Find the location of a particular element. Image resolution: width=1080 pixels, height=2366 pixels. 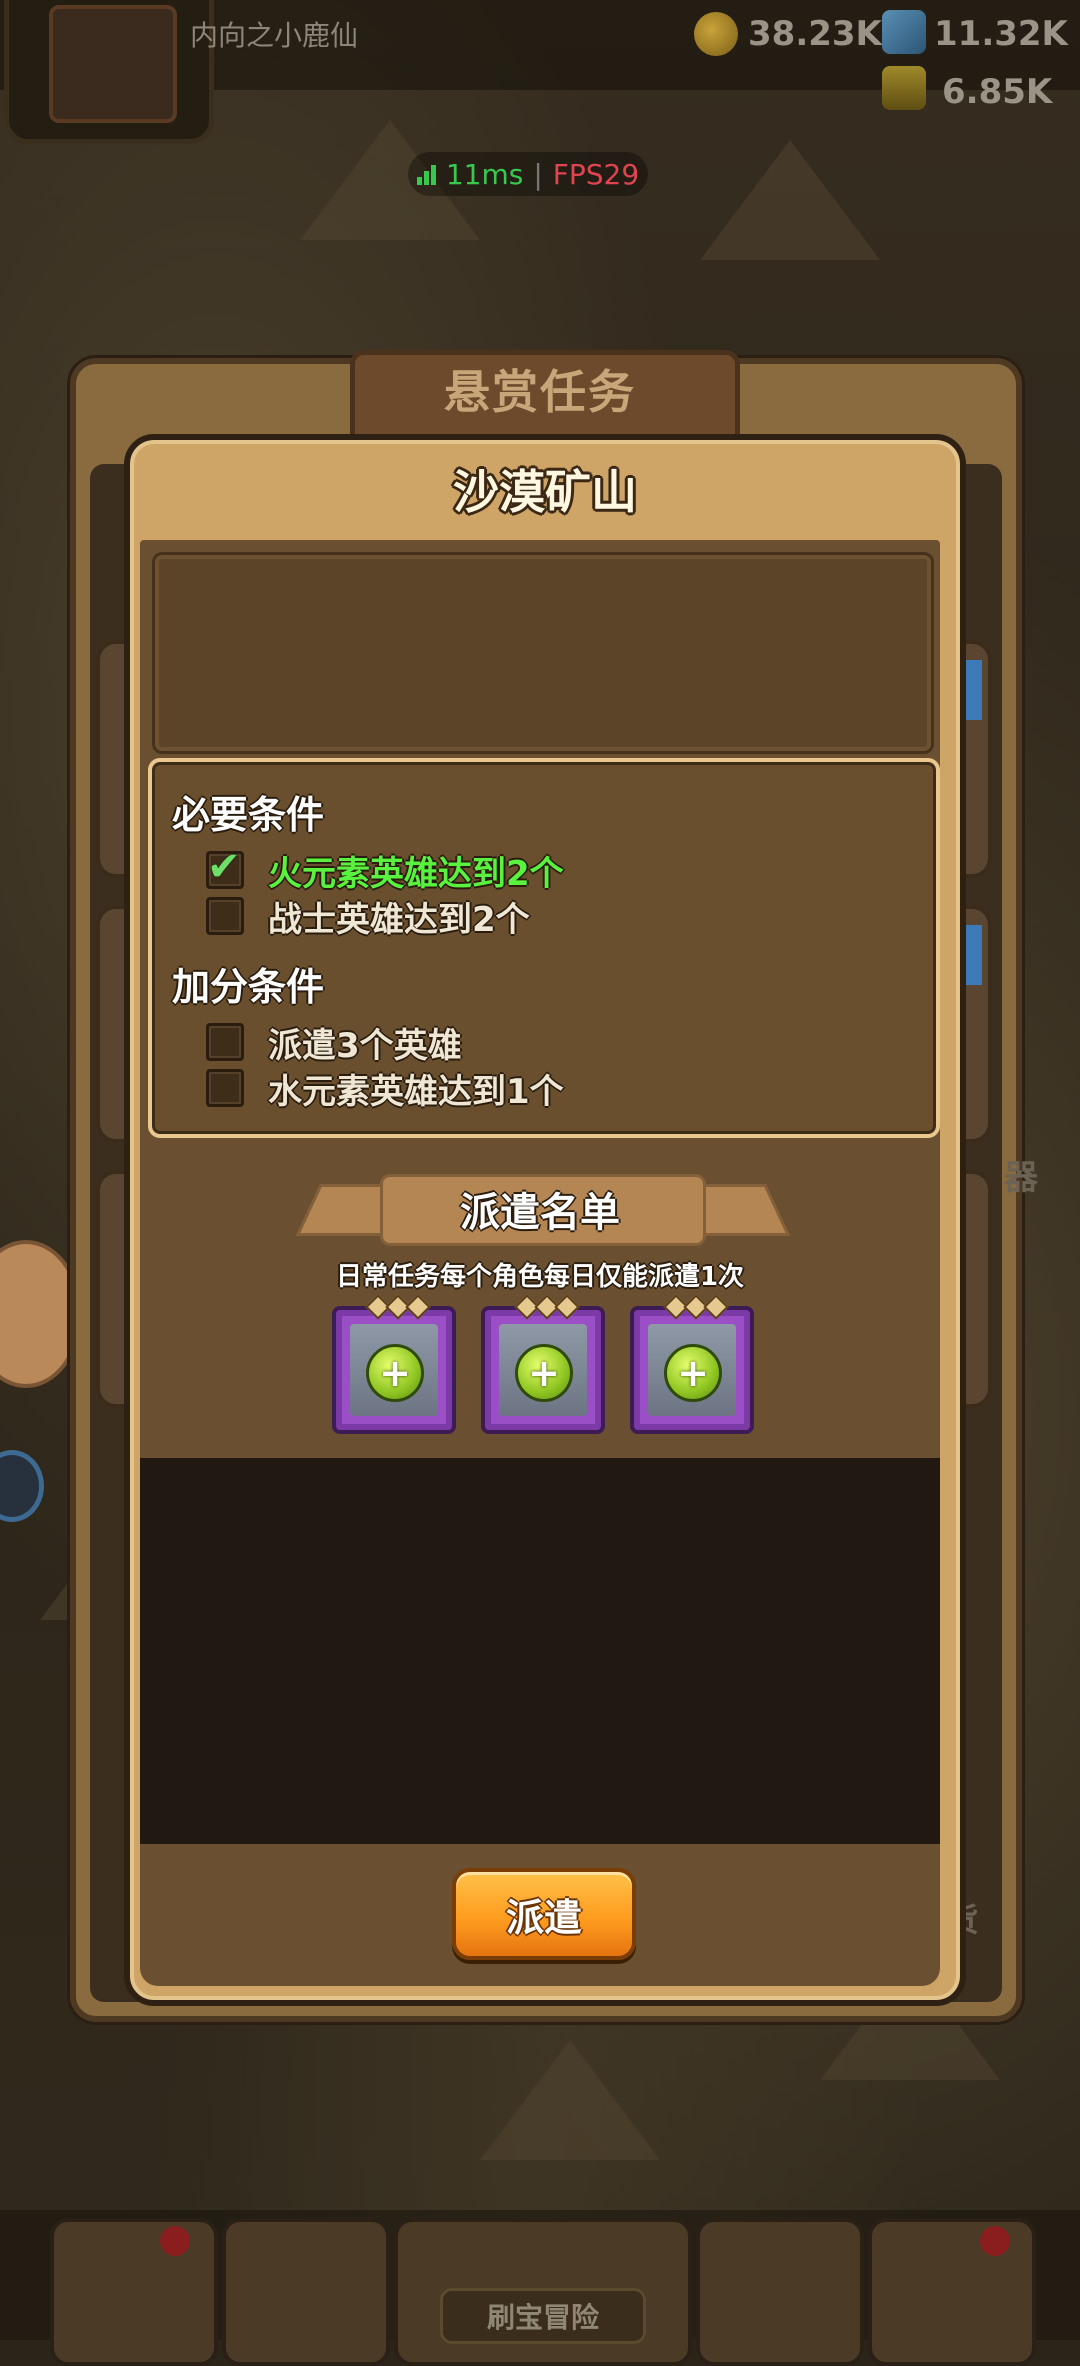

gold-amount: 38.23K is located at coordinates (815, 34).